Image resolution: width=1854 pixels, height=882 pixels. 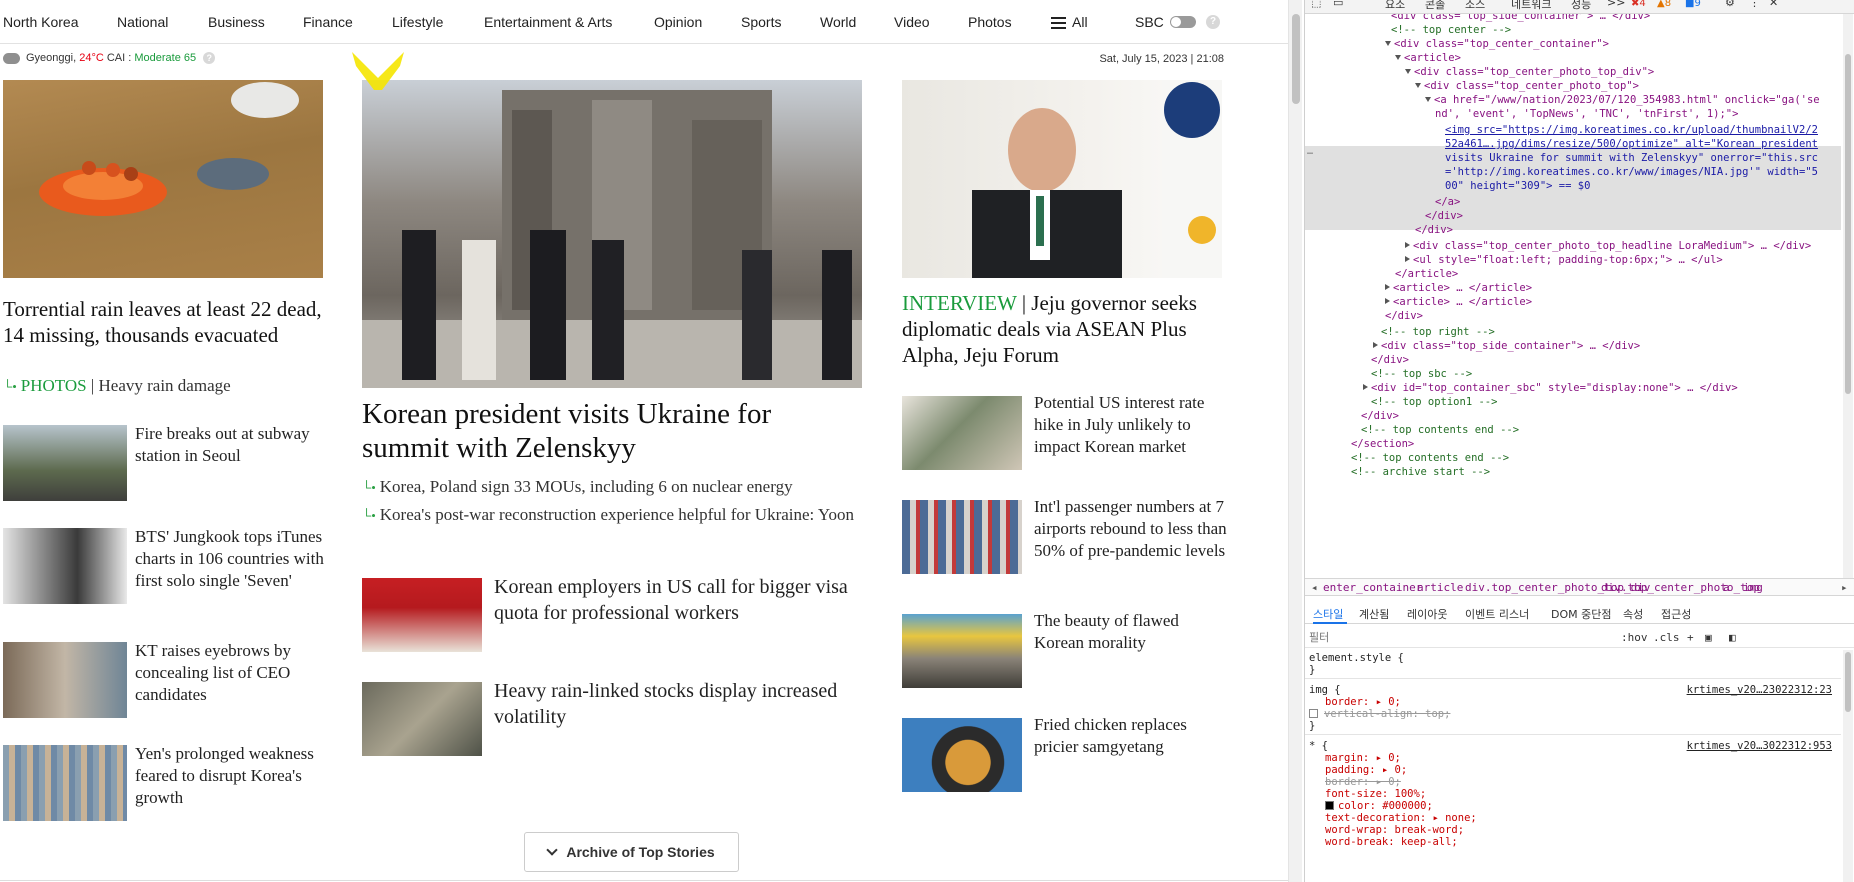 What do you see at coordinates (1529, 72) in the screenshot?
I see `dom-node: <div class="top_center_photo_top_div">` at bounding box center [1529, 72].